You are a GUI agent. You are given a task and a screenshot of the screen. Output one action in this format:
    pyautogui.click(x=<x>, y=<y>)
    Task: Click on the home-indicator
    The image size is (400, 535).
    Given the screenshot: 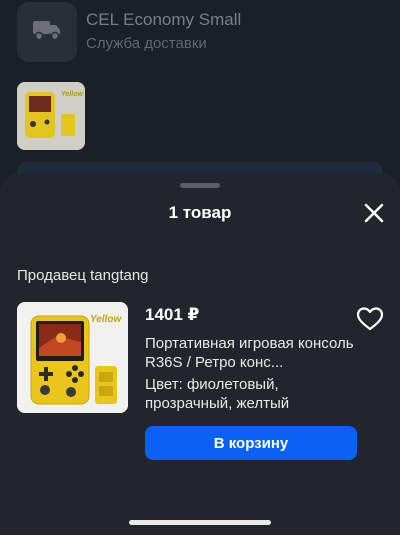 What is the action you would take?
    pyautogui.click(x=200, y=522)
    